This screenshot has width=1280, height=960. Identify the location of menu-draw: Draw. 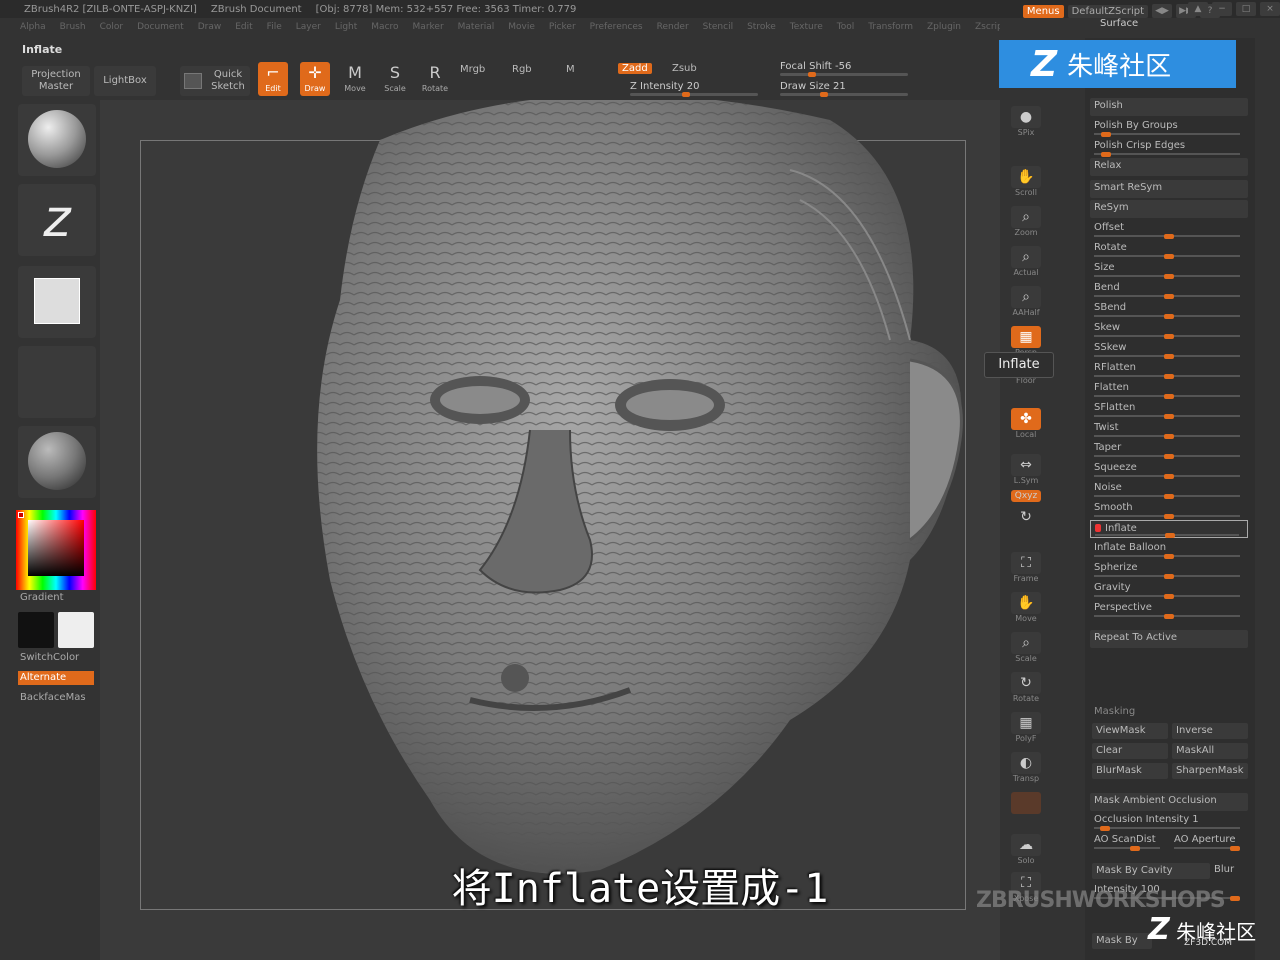
(210, 30).